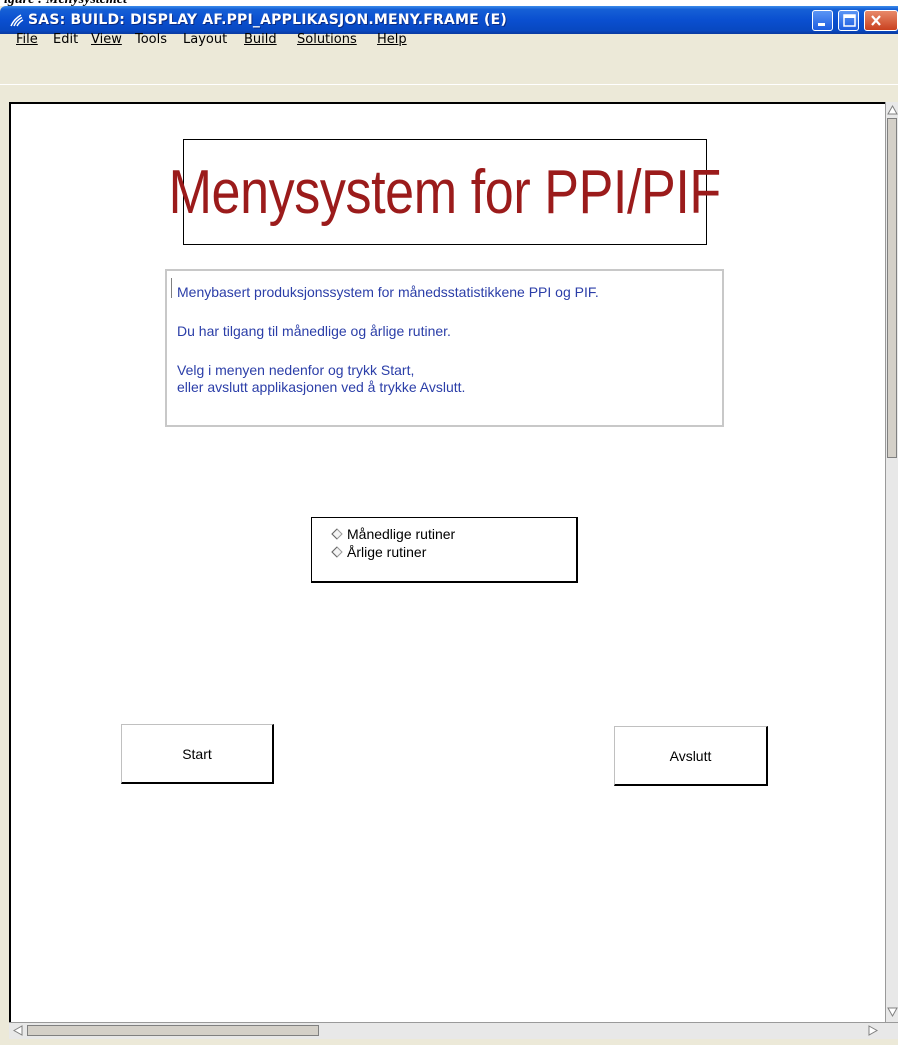 The height and width of the screenshot is (1045, 898). I want to click on minimize-button, so click(822, 20).